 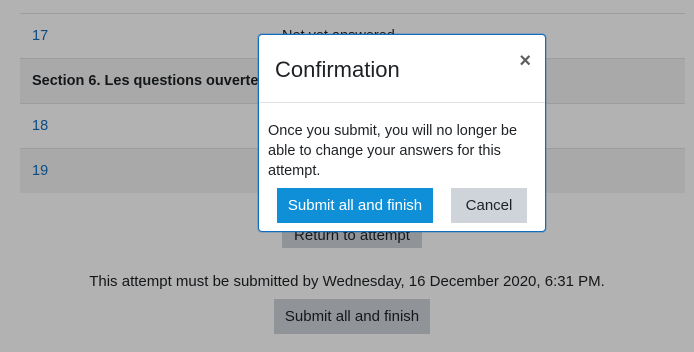 What do you see at coordinates (355, 205) in the screenshot?
I see `submit-all-and-finish-button: Submit all and finish` at bounding box center [355, 205].